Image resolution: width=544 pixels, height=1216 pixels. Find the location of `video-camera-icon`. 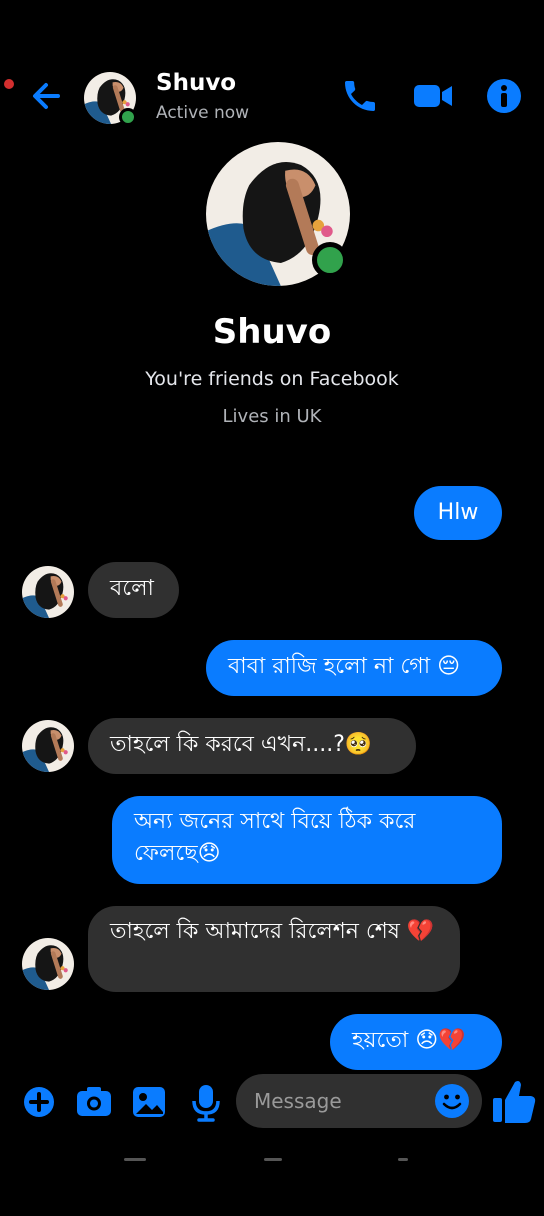

video-camera-icon is located at coordinates (432, 96).